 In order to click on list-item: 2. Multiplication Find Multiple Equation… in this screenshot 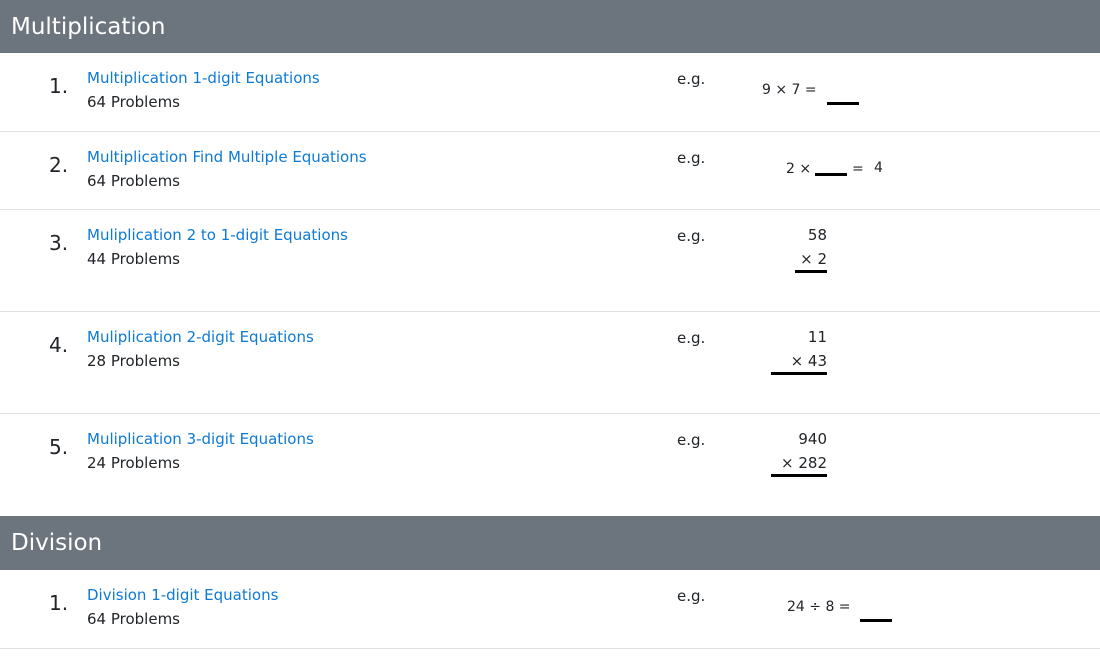, I will do `click(550, 171)`.